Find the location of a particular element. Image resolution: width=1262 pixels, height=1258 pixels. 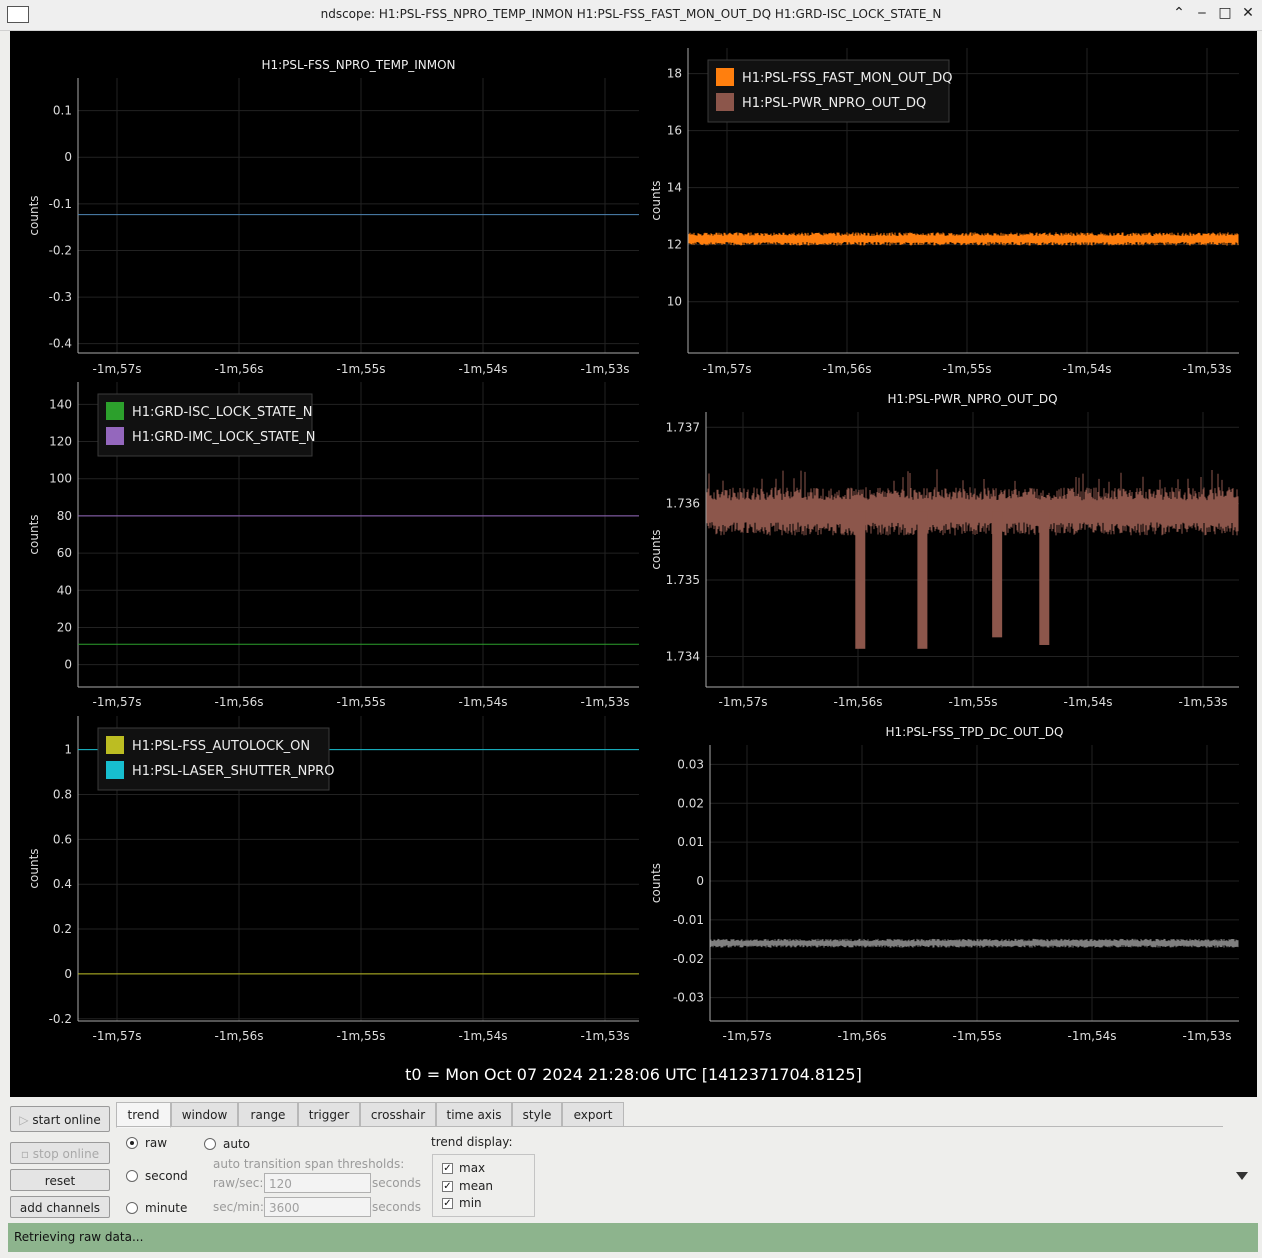

play-icon: ▷ is located at coordinates (26, 1120).